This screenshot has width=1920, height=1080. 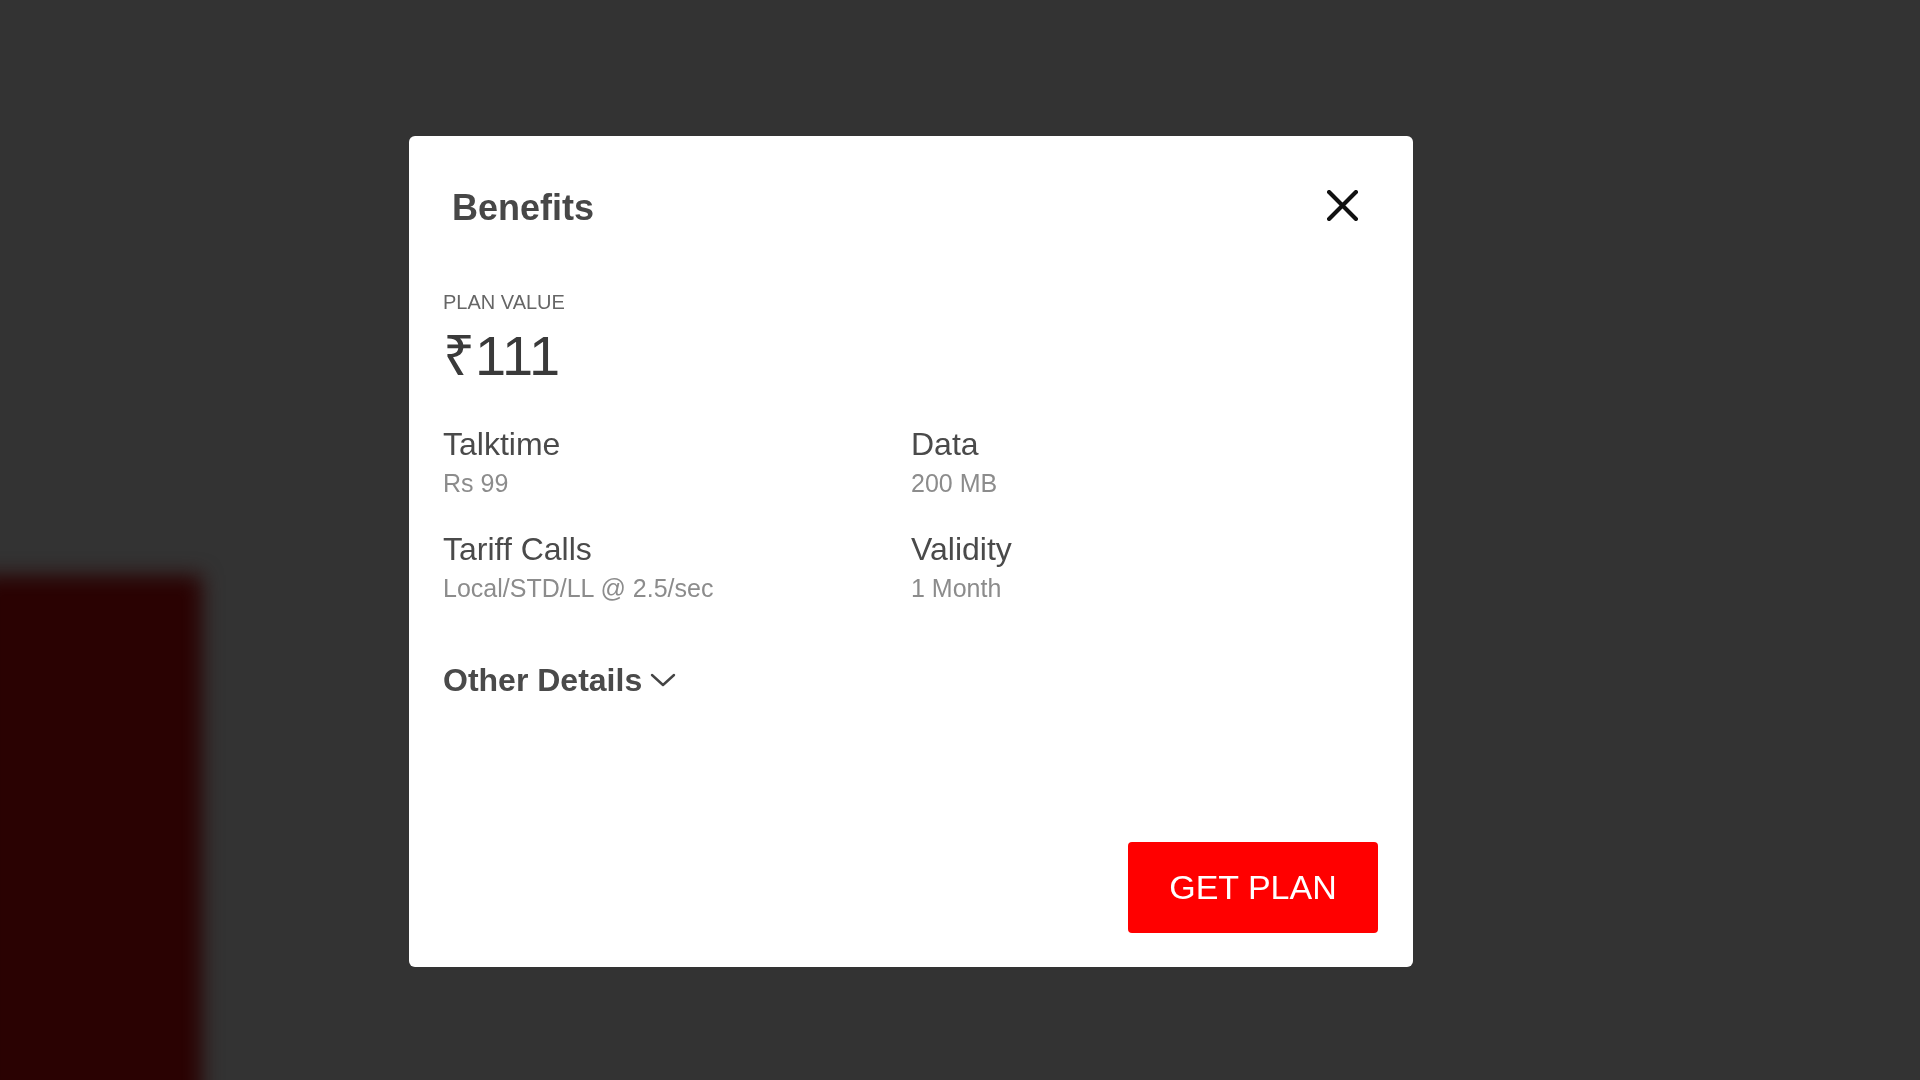 I want to click on benefit-value: Local/STD/LL @ 2.5/sec, so click(x=578, y=588).